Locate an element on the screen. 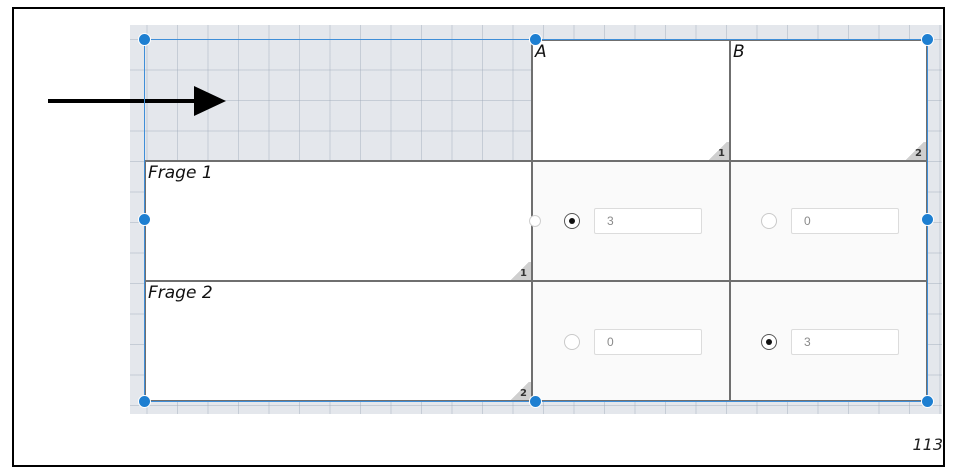  row-header-frage-2: Frage 2 2 is located at coordinates (338, 341).